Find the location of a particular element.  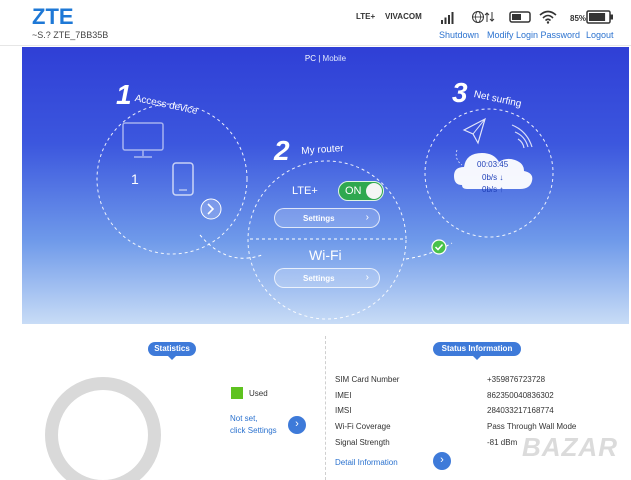

phone-icon is located at coordinates (183, 179).